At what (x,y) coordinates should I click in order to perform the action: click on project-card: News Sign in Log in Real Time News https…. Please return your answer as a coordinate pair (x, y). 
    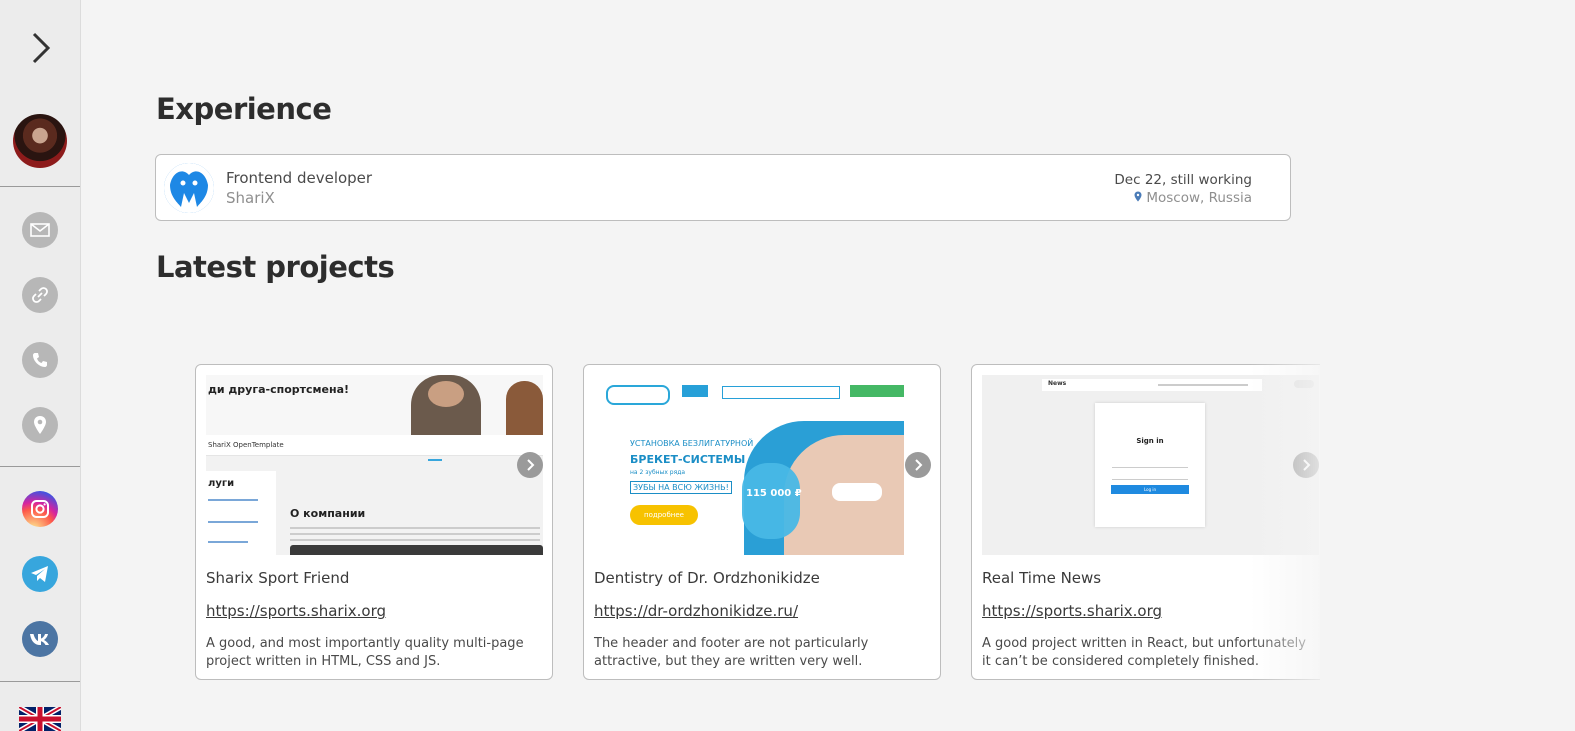
    Looking at the image, I should click on (1145, 522).